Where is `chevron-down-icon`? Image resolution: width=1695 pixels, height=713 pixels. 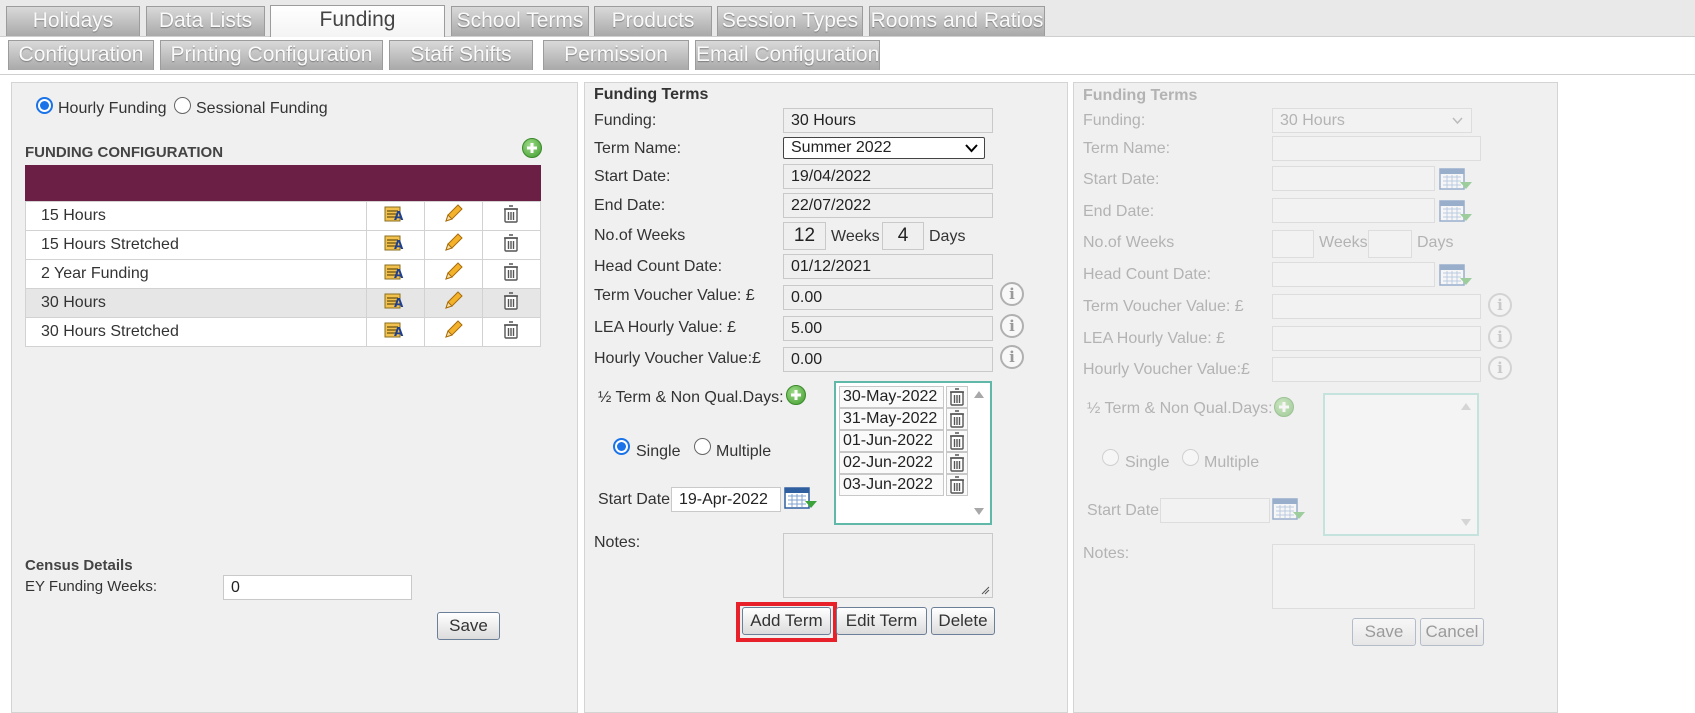 chevron-down-icon is located at coordinates (1457, 121).